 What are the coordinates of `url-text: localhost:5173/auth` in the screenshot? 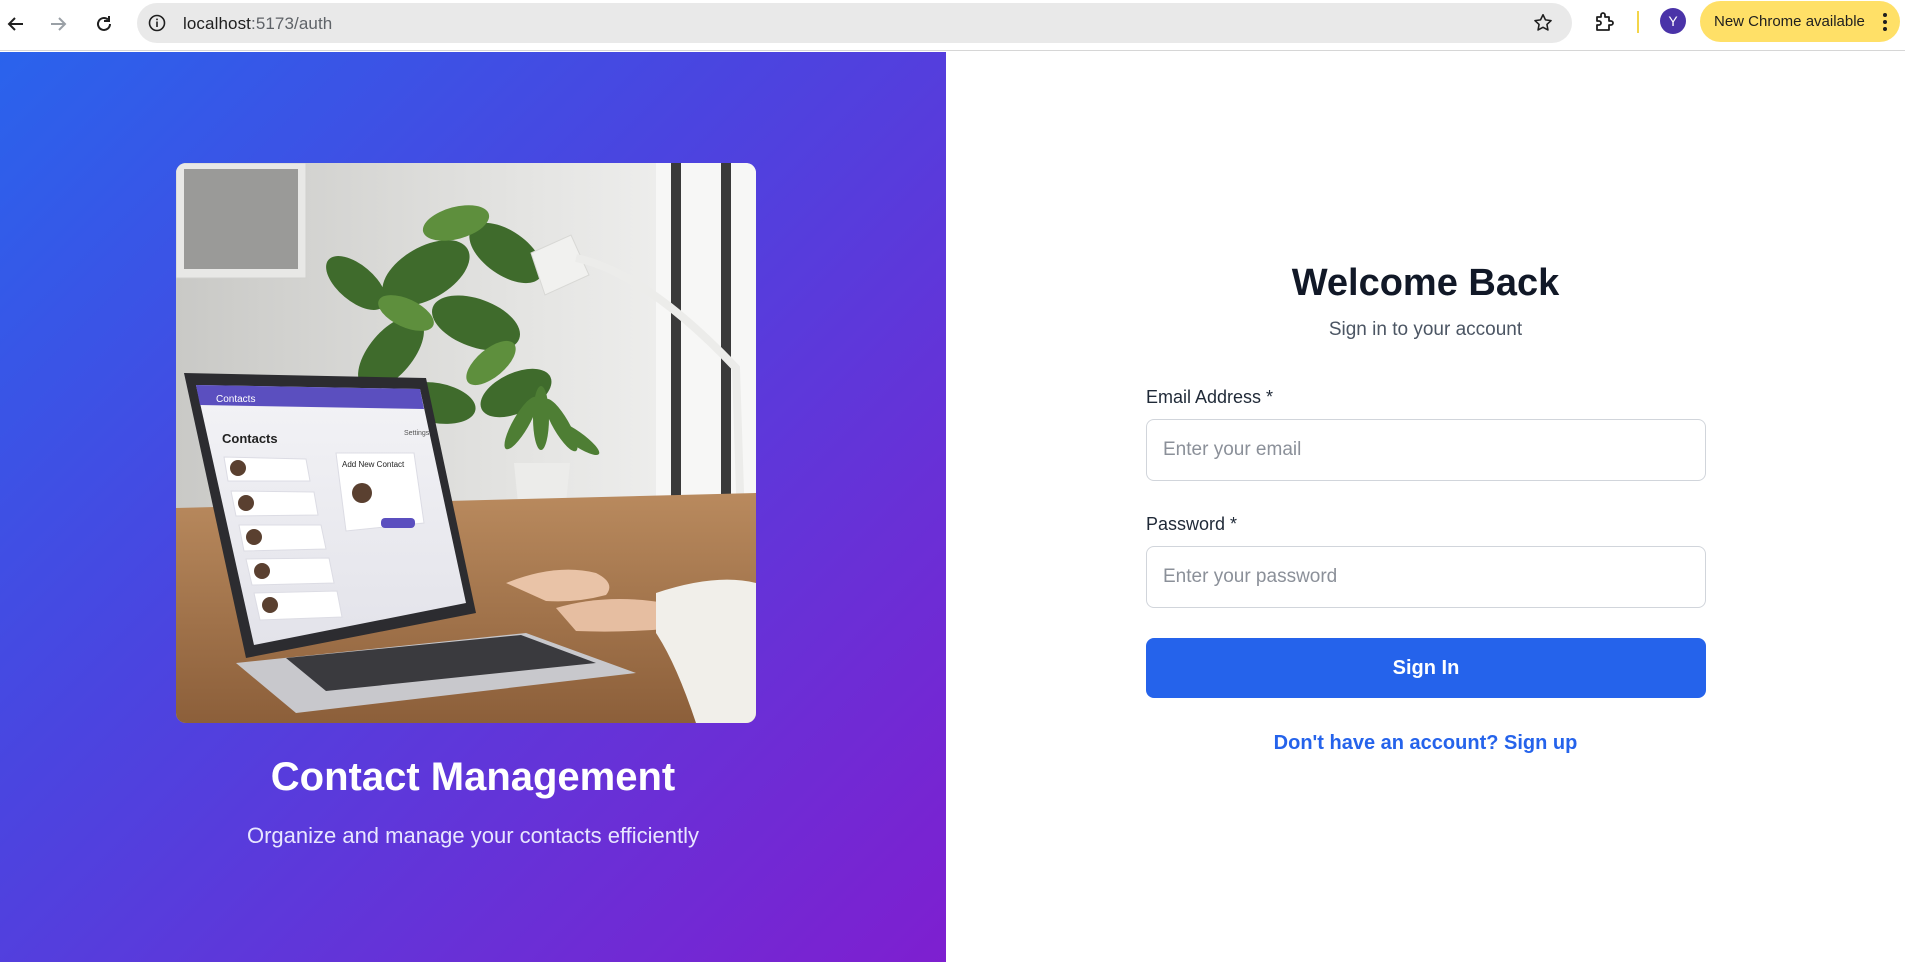 It's located at (257, 24).